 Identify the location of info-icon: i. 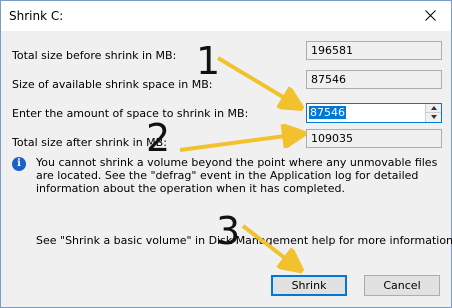
(19, 164).